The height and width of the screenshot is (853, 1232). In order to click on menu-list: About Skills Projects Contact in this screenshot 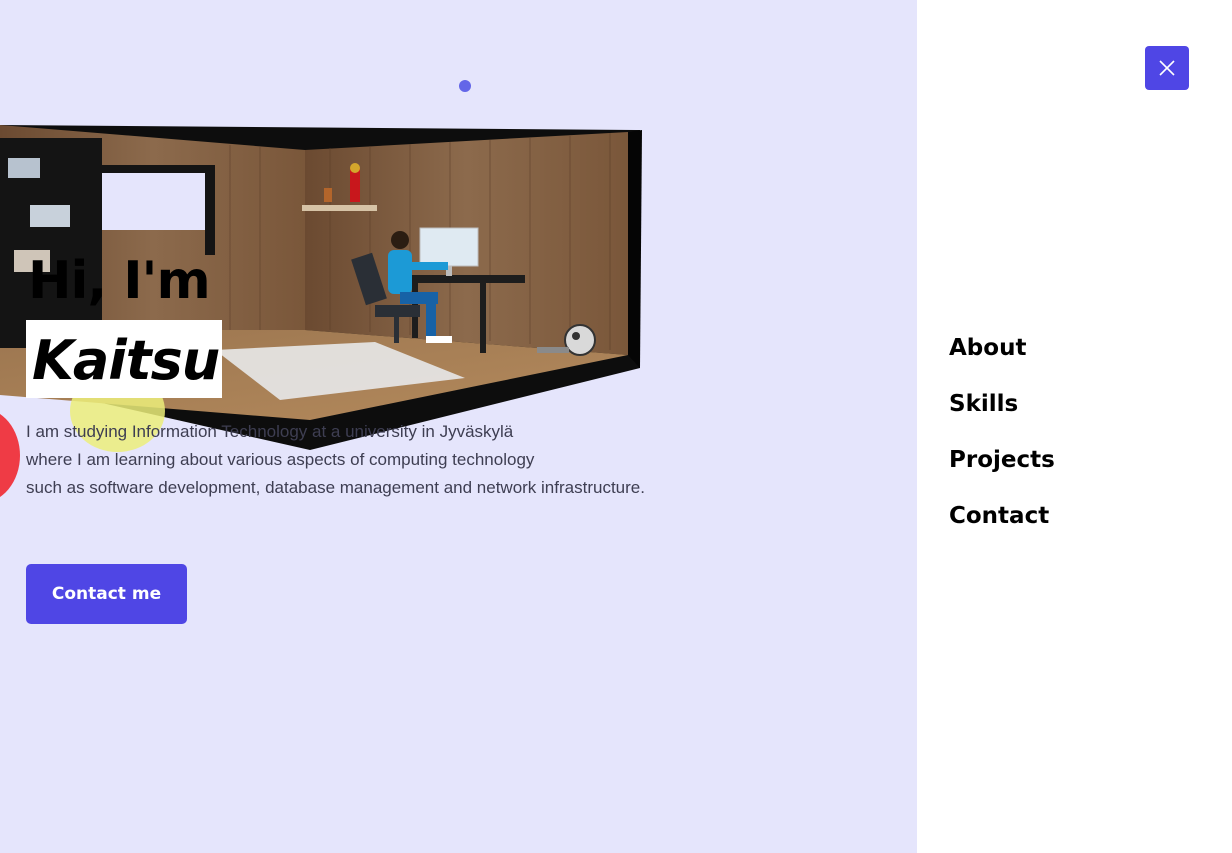, I will do `click(1002, 432)`.